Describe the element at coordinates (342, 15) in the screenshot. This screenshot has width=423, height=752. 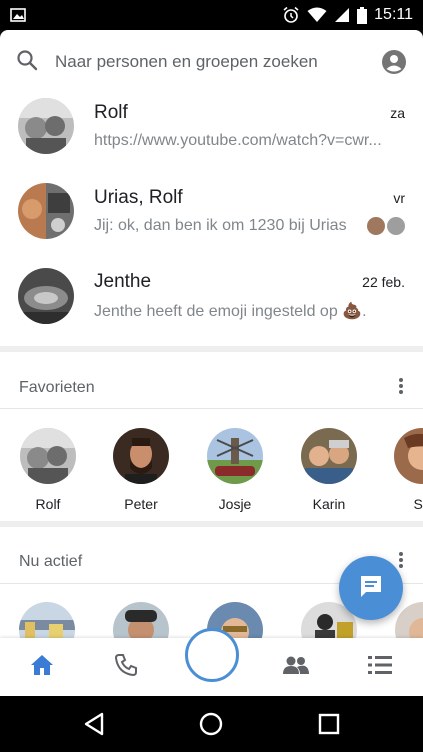
I see `signal-icon` at that location.